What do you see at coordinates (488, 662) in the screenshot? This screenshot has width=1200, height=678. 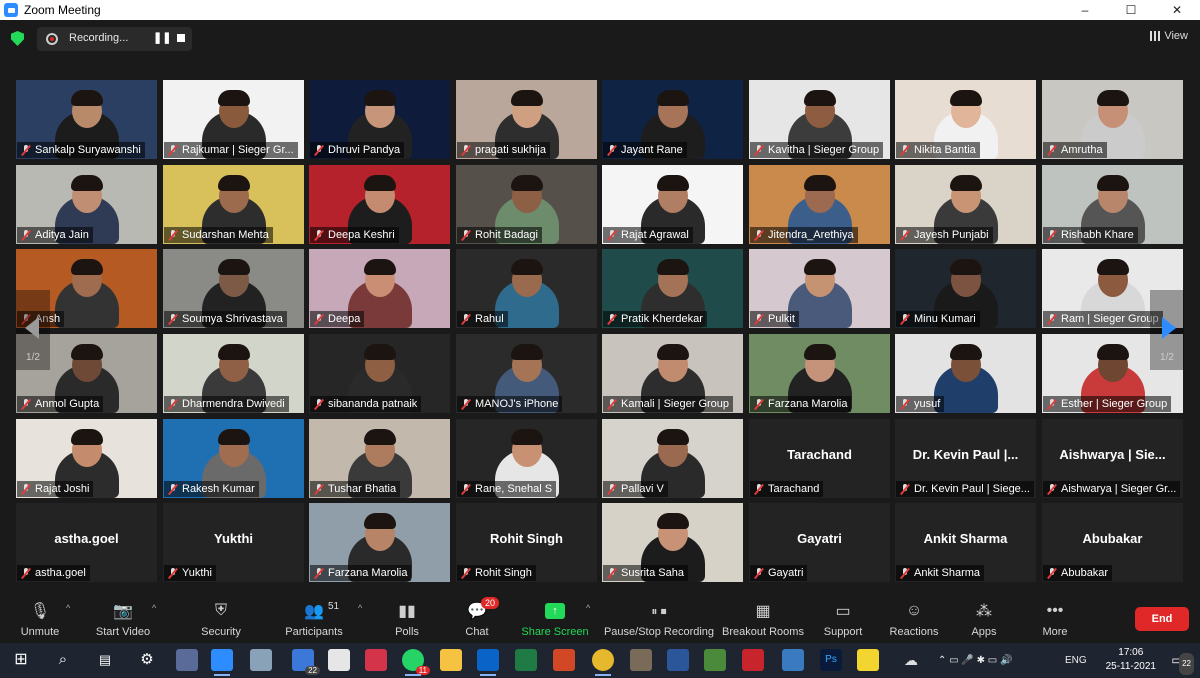 I see `outlook-icon` at bounding box center [488, 662].